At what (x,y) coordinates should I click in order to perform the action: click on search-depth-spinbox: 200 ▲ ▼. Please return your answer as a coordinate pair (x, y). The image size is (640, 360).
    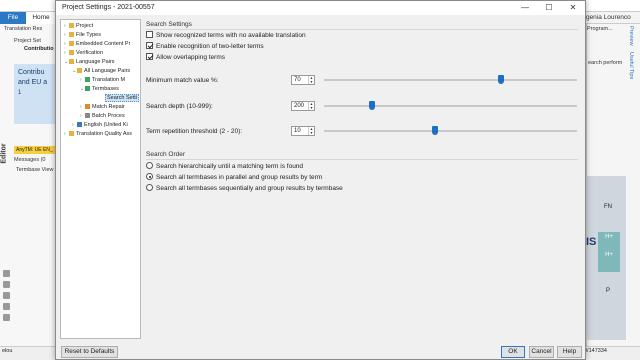
    Looking at the image, I should click on (303, 106).